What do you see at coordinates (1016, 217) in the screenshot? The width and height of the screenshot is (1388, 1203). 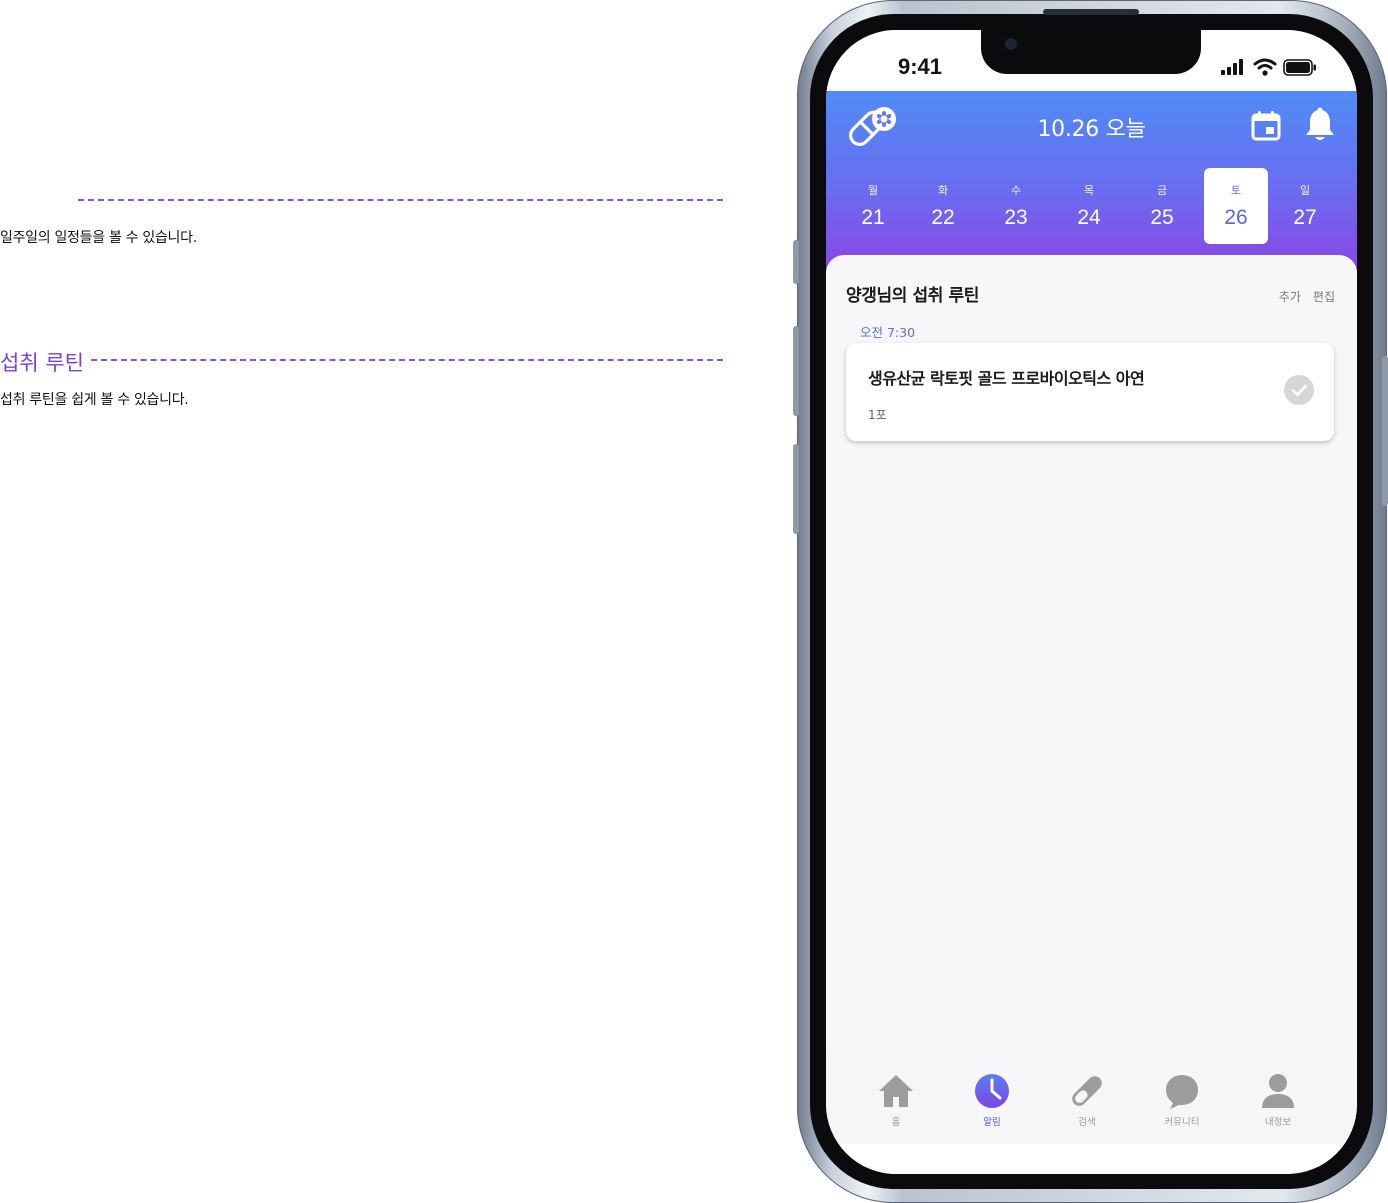 I see `day-date: 23` at bounding box center [1016, 217].